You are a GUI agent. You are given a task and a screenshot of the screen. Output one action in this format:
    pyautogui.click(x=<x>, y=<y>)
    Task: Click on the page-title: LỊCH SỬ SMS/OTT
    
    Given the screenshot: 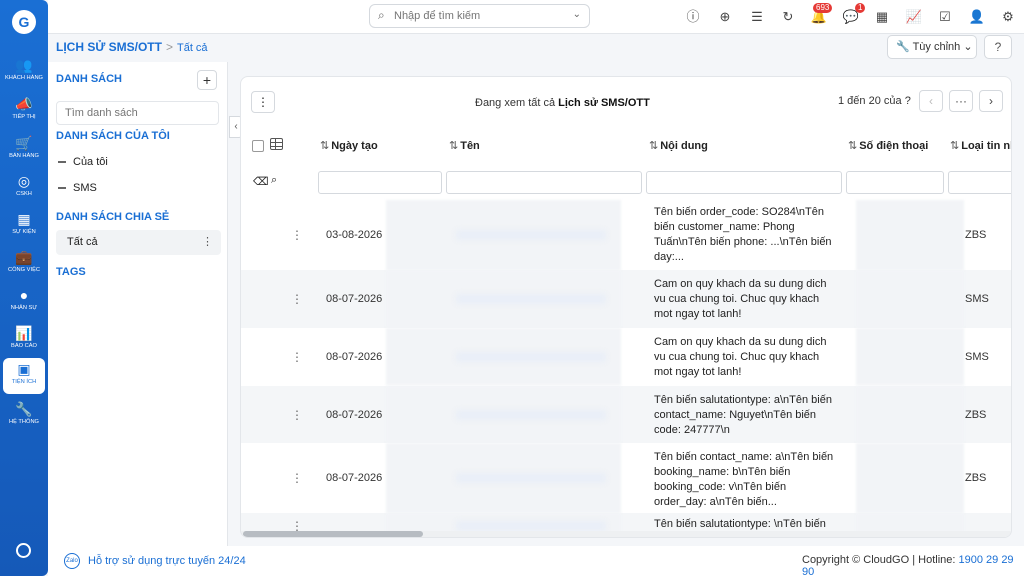 What is the action you would take?
    pyautogui.click(x=109, y=47)
    